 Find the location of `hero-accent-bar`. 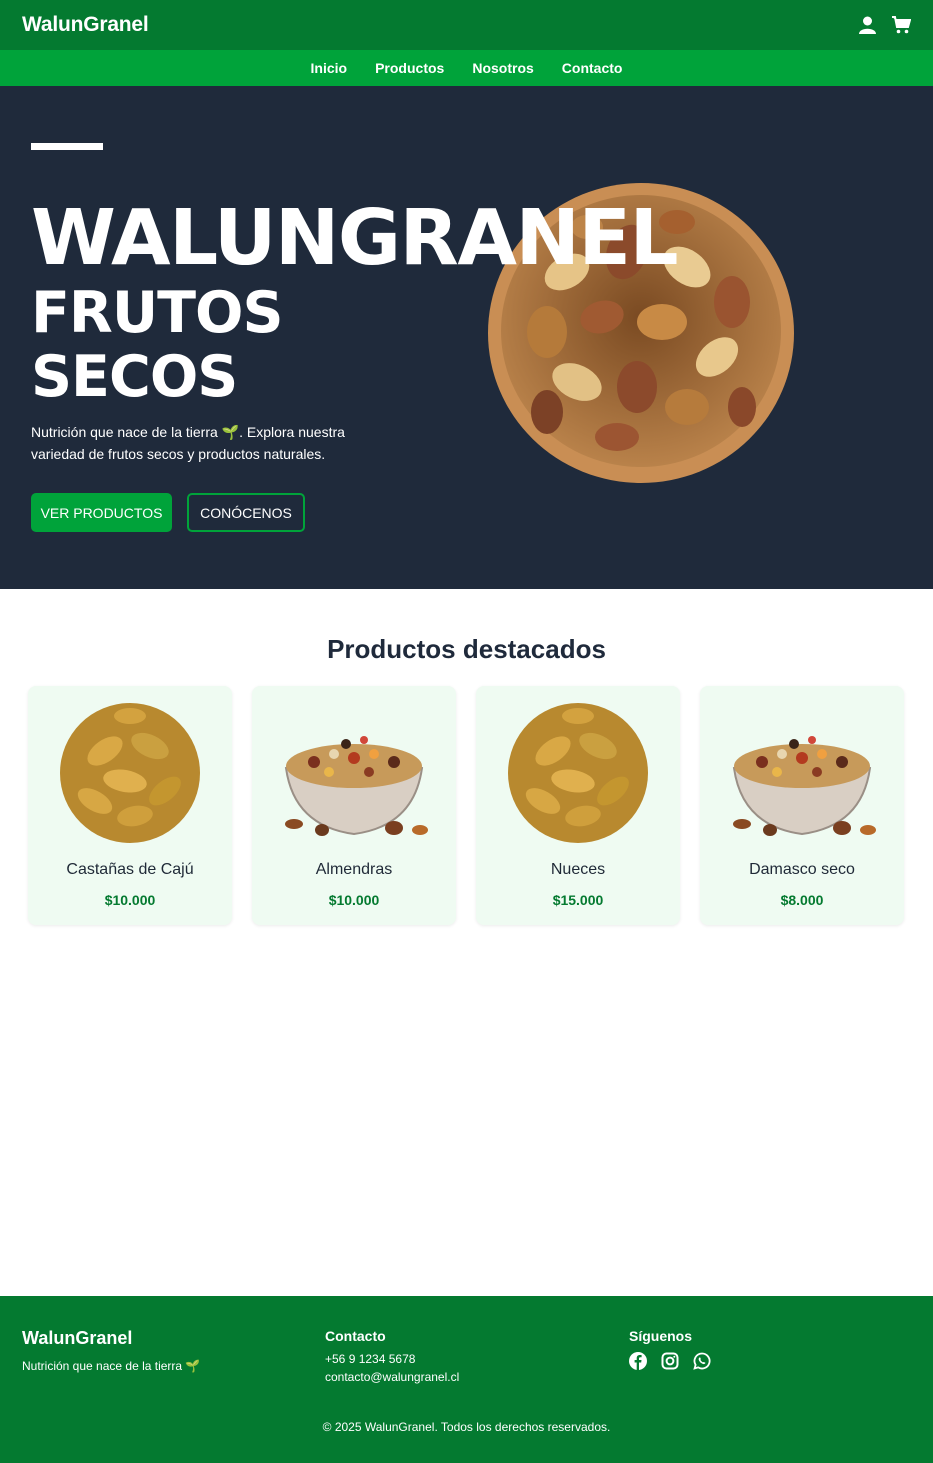

hero-accent-bar is located at coordinates (67, 146).